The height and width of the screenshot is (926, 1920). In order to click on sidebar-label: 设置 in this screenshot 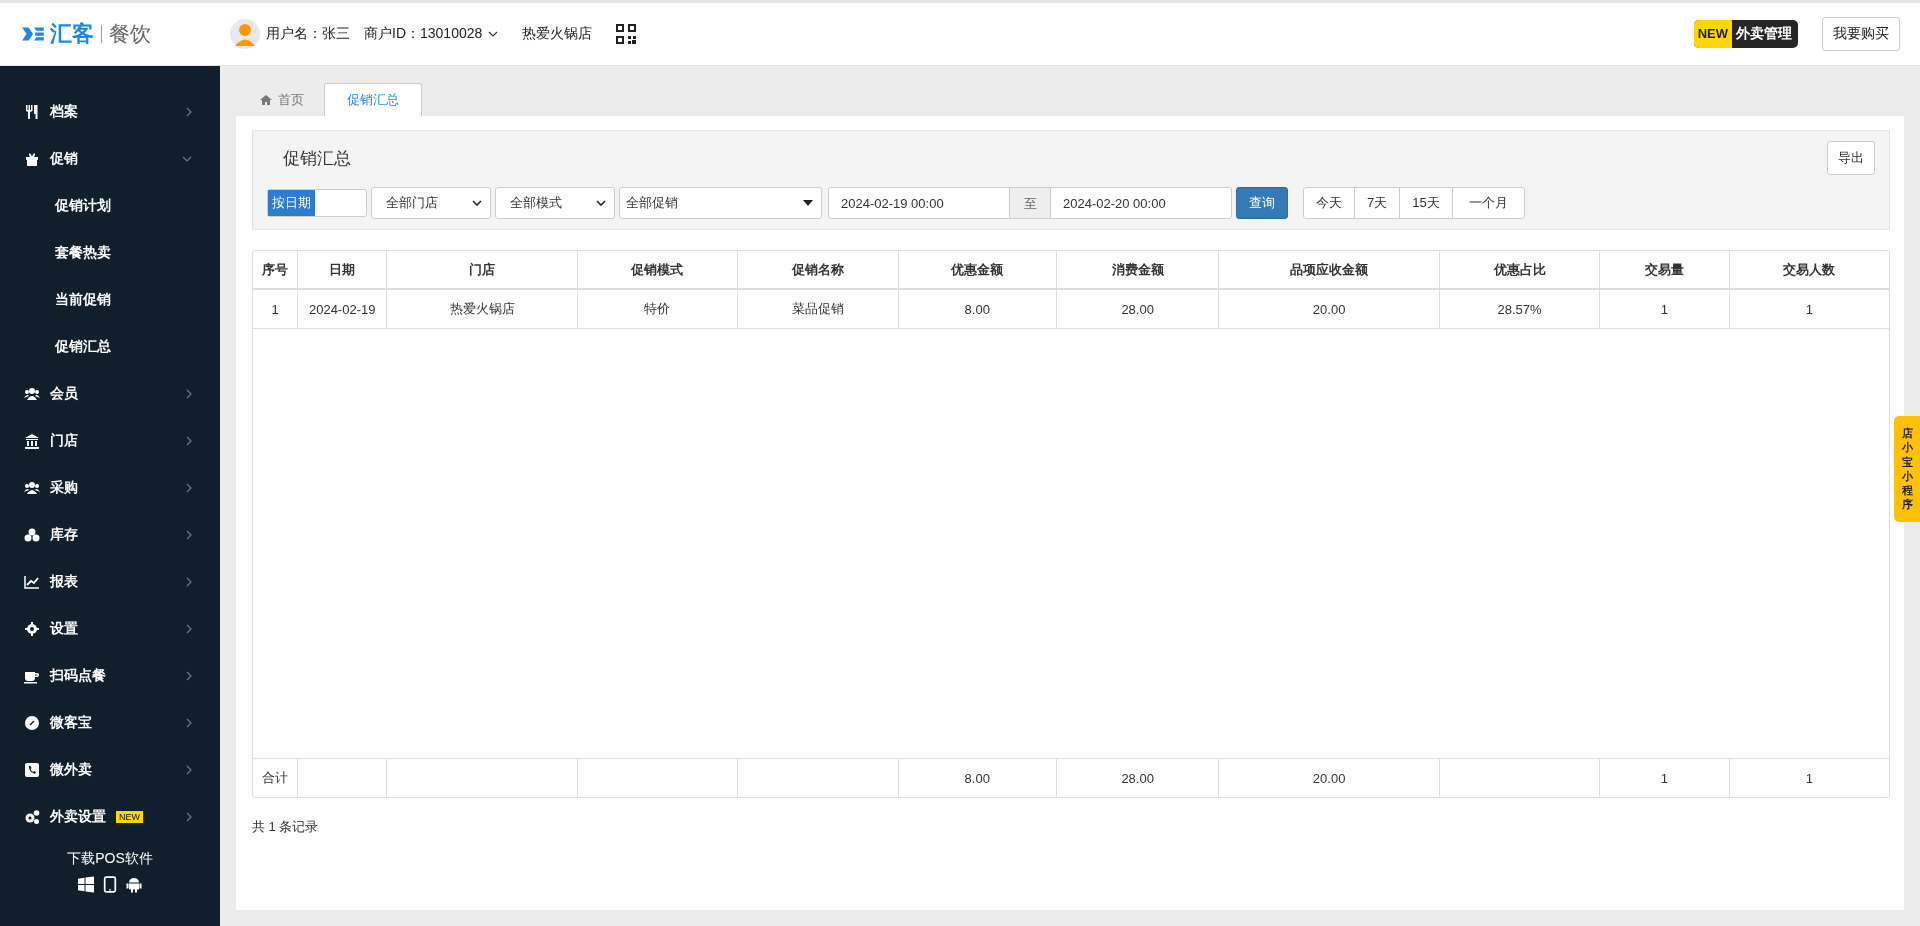, I will do `click(64, 628)`.